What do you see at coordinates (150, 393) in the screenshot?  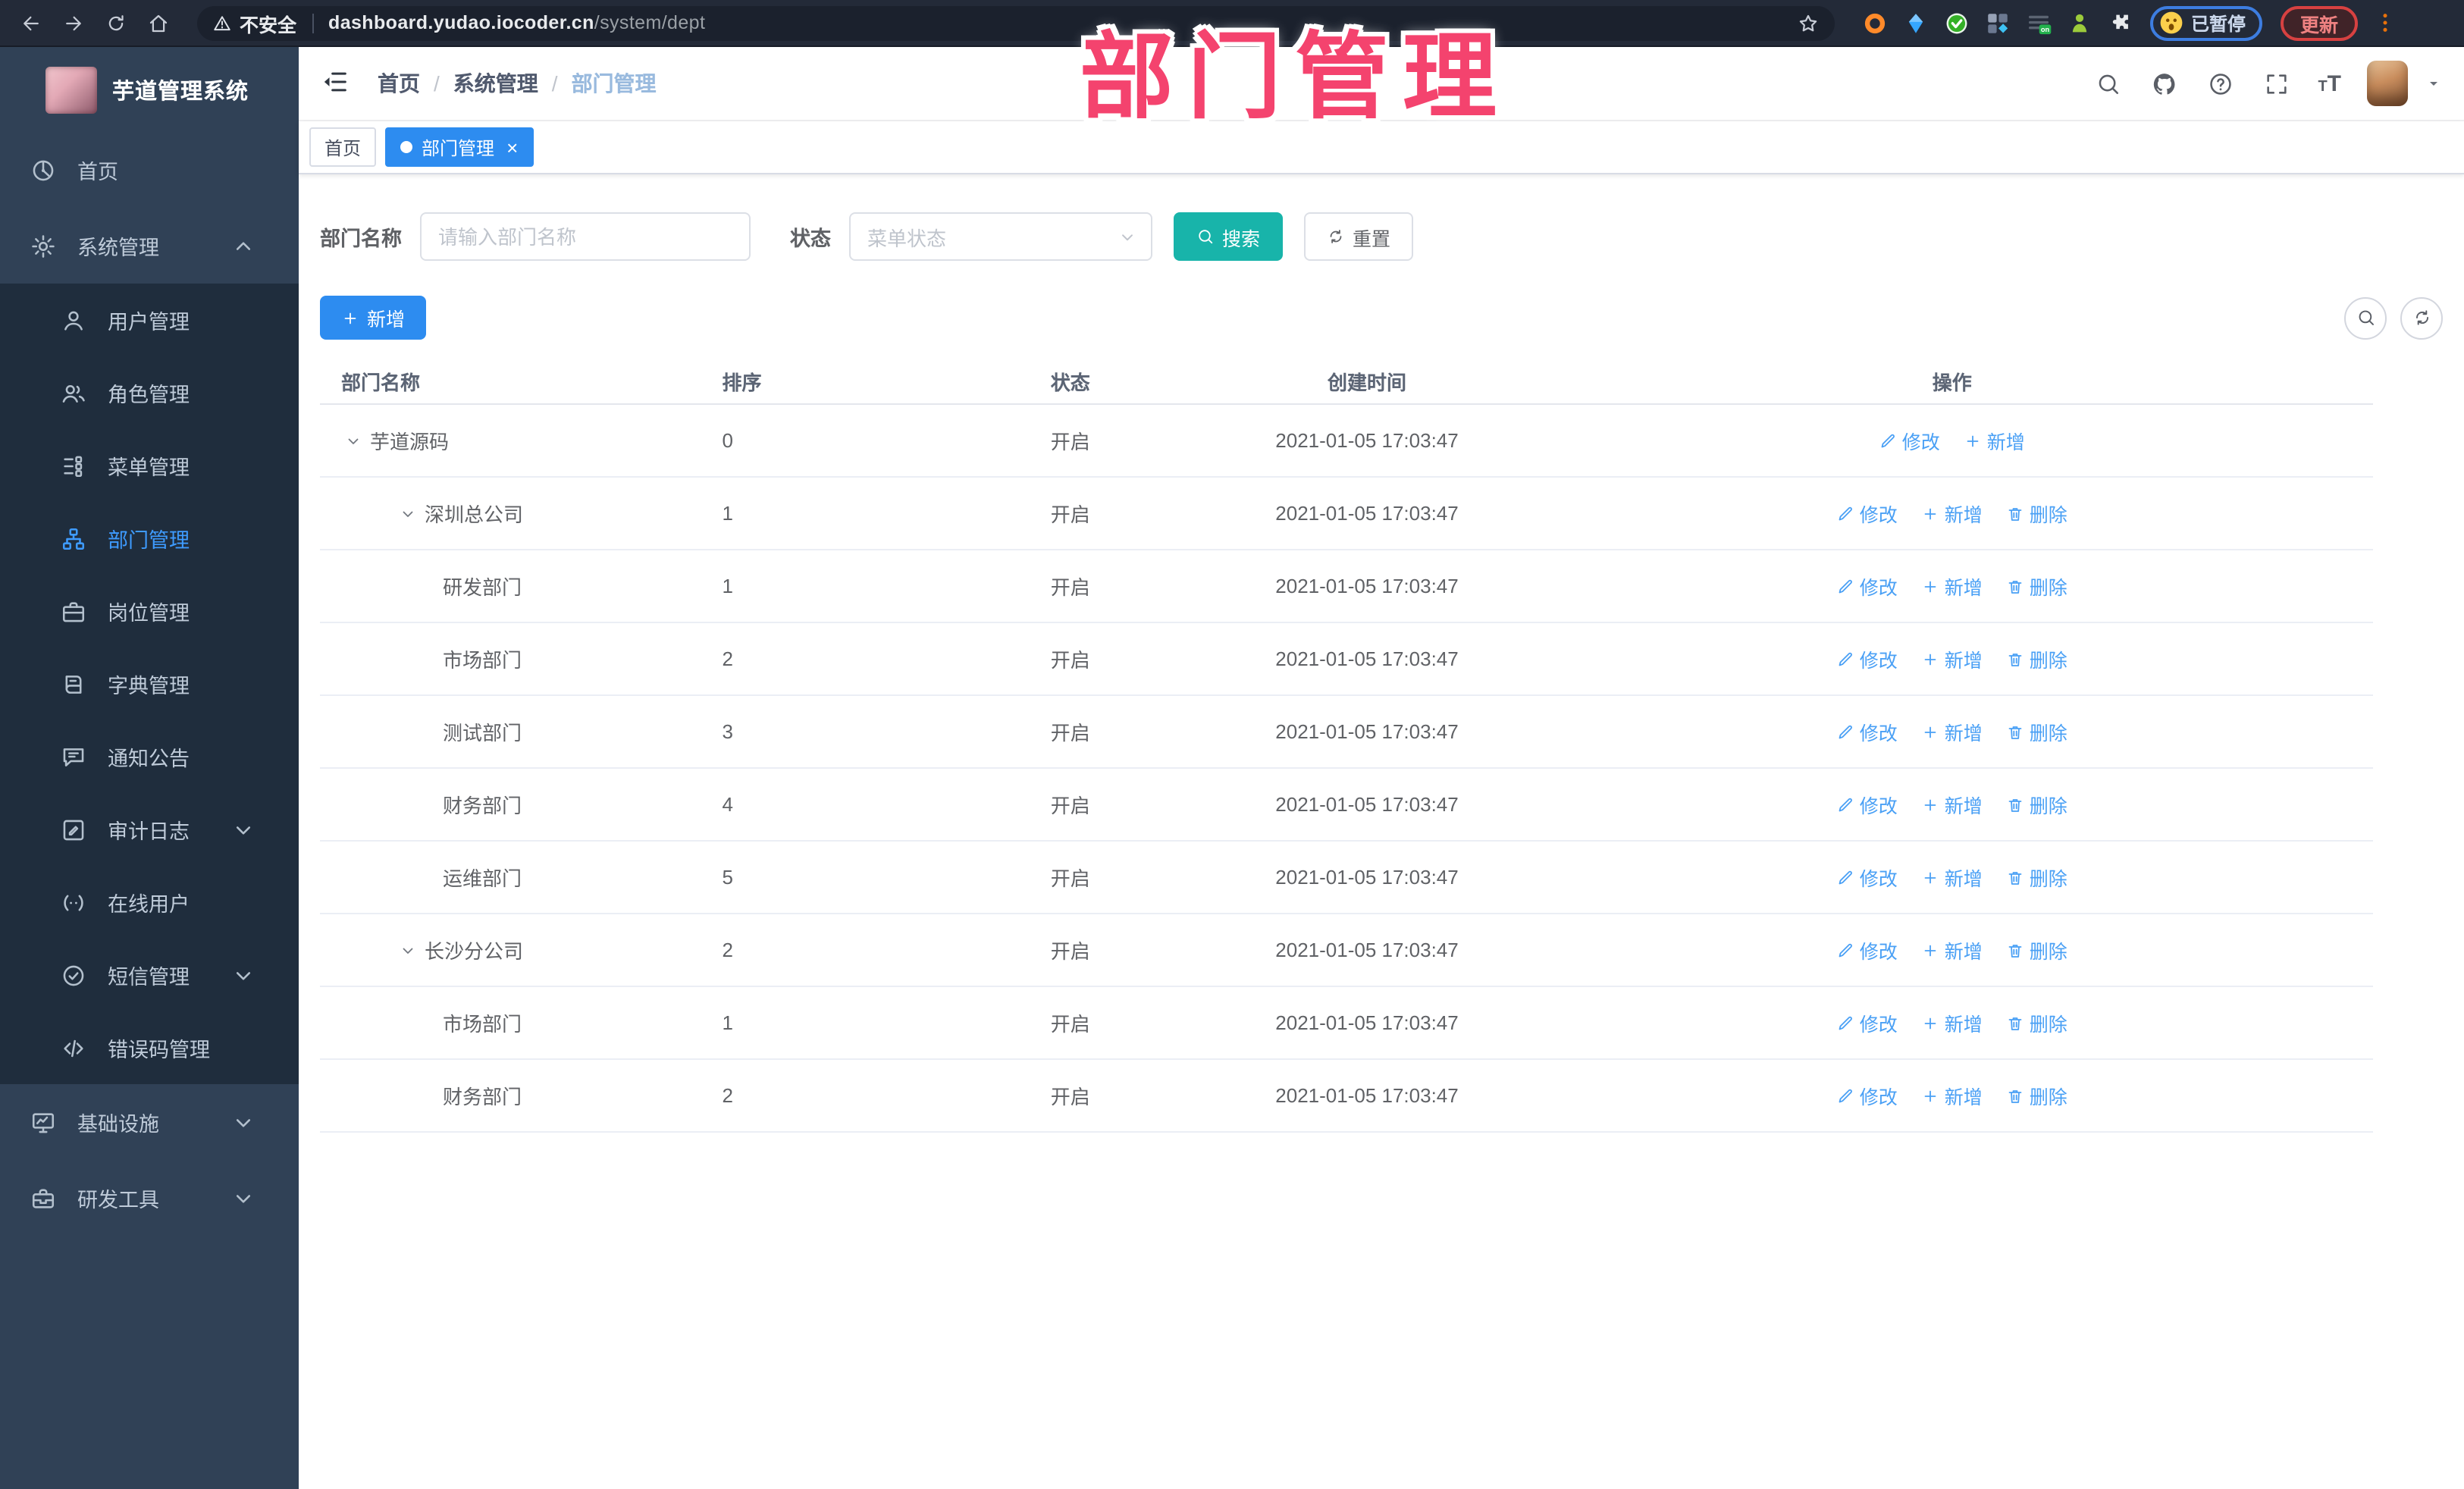 I see `sidebar-item-角色管理: 角色管理` at bounding box center [150, 393].